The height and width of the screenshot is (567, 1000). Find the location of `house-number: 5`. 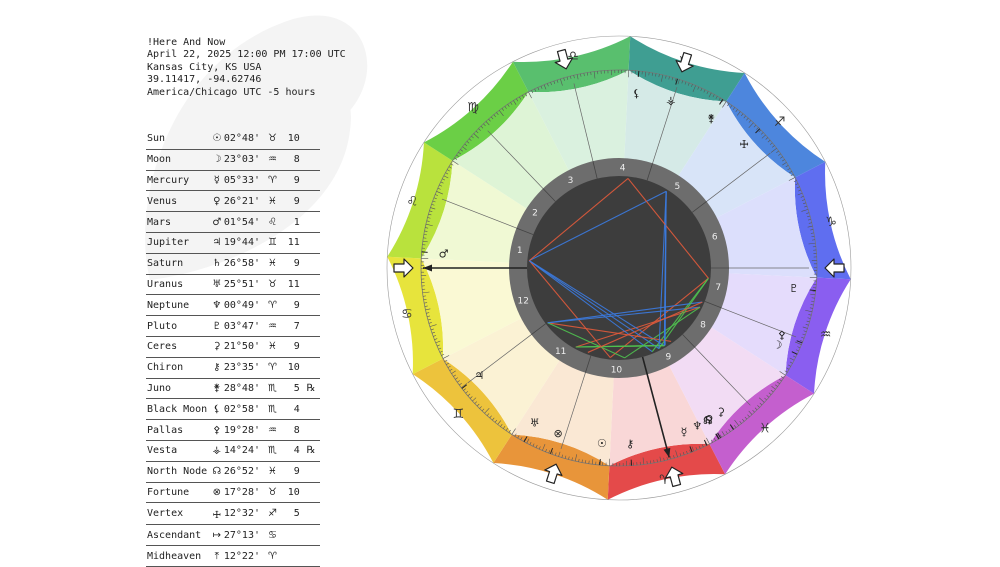

house-number: 5 is located at coordinates (677, 187).